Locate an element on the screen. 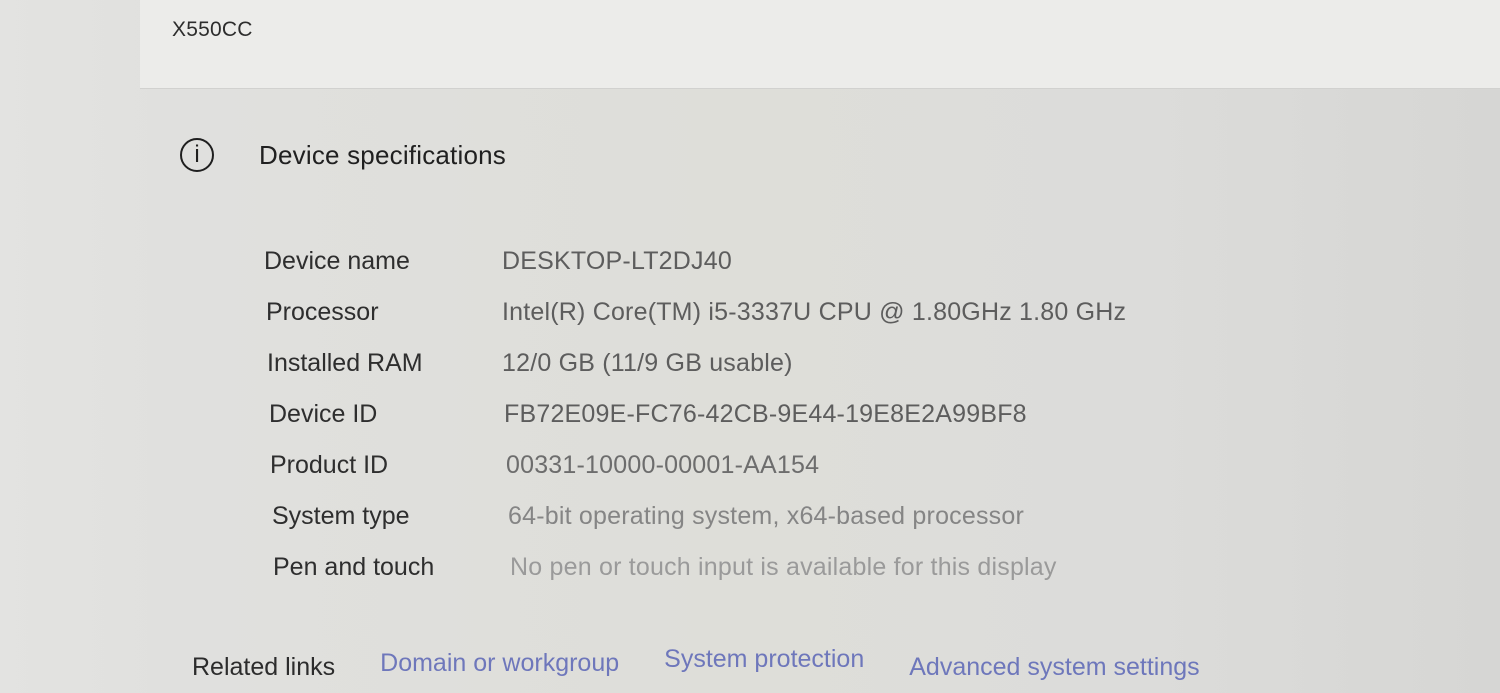 Image resolution: width=1500 pixels, height=693 pixels. device-specifications-header: i Device specifications is located at coordinates (343, 155).